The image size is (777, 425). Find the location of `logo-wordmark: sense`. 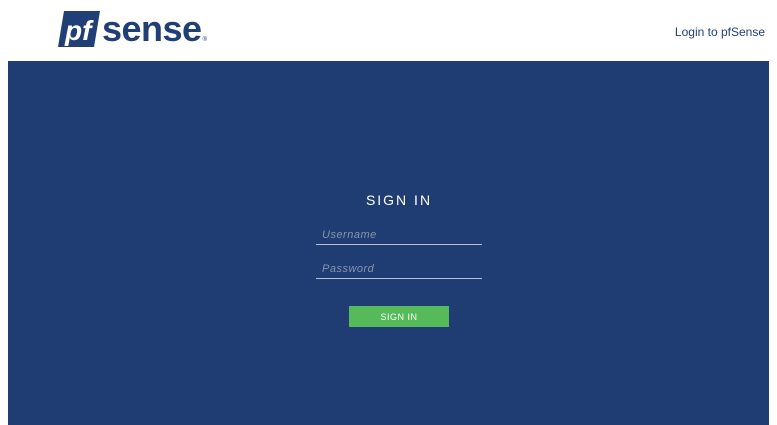

logo-wordmark: sense is located at coordinates (152, 28).